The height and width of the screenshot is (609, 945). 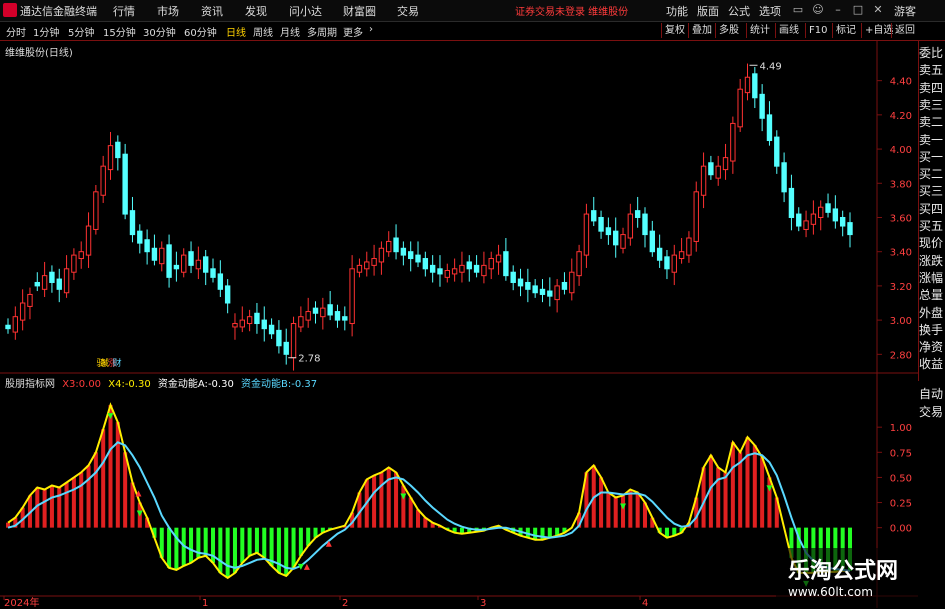 What do you see at coordinates (290, 31) in the screenshot?
I see `period-monthly: 月线` at bounding box center [290, 31].